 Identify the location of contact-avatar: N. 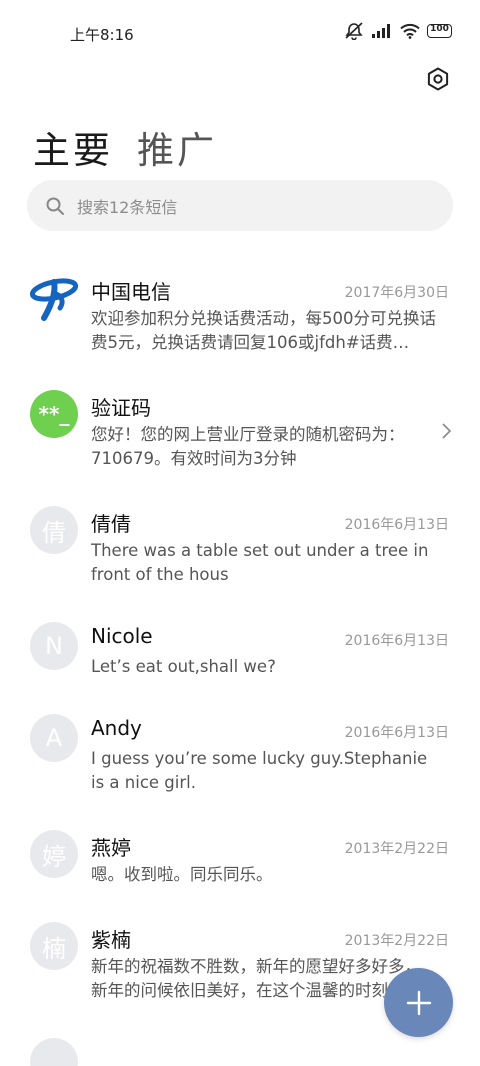
(54, 646).